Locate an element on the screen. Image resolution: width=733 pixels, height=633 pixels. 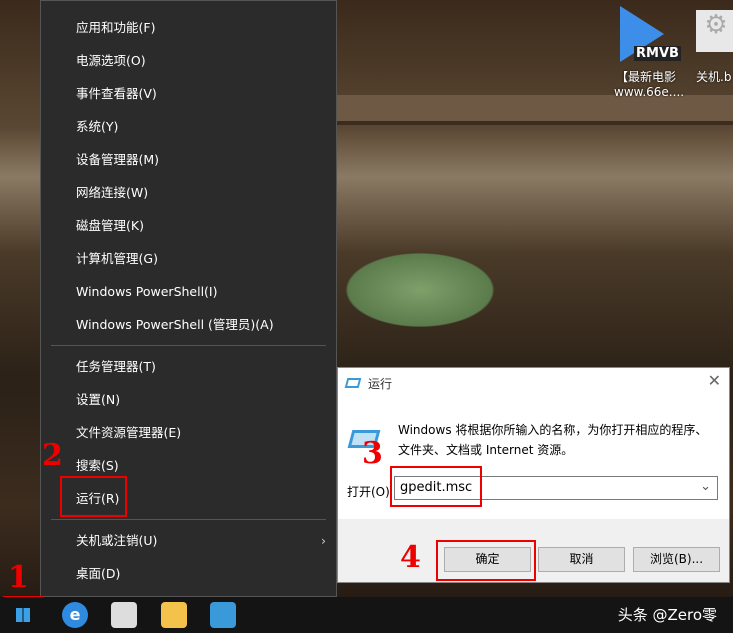
camera-app-icon is located at coordinates (124, 615).